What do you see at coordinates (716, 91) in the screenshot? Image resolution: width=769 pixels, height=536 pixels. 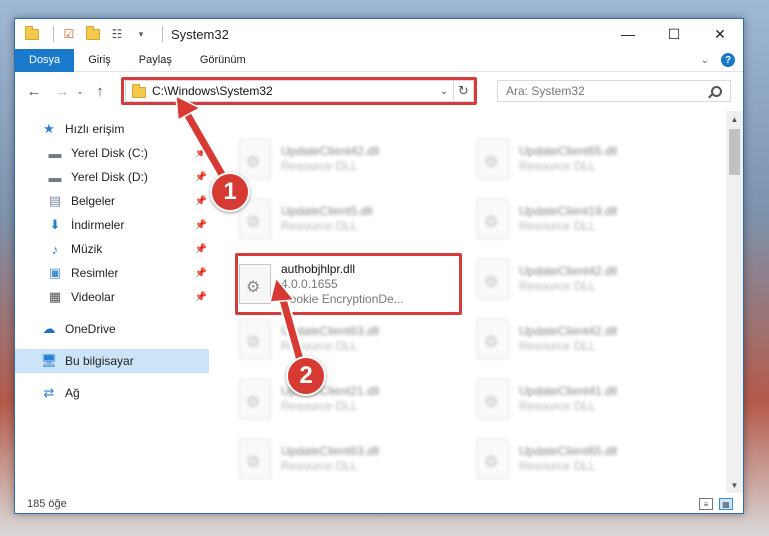 I see `search-icon` at bounding box center [716, 91].